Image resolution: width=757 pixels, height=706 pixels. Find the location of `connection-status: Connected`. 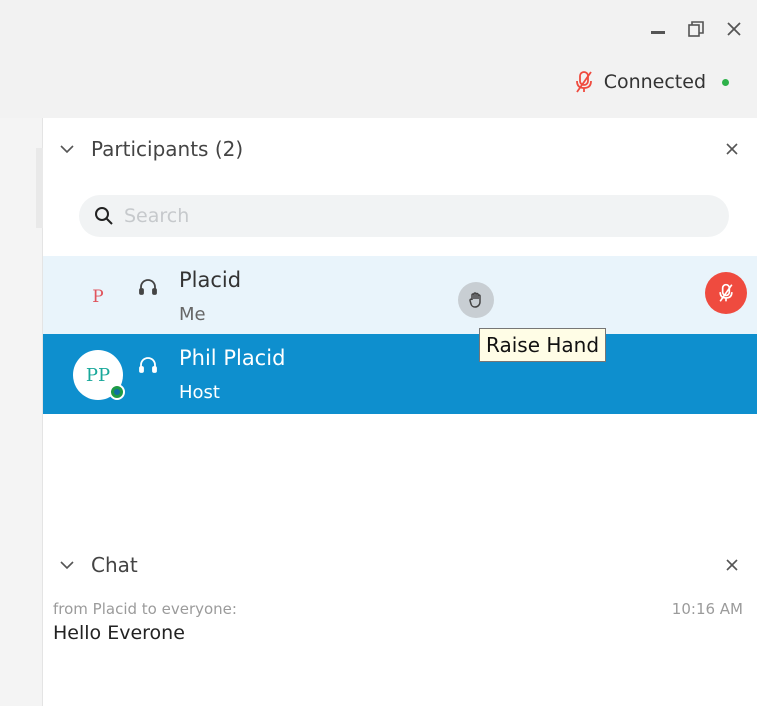

connection-status: Connected is located at coordinates (651, 82).